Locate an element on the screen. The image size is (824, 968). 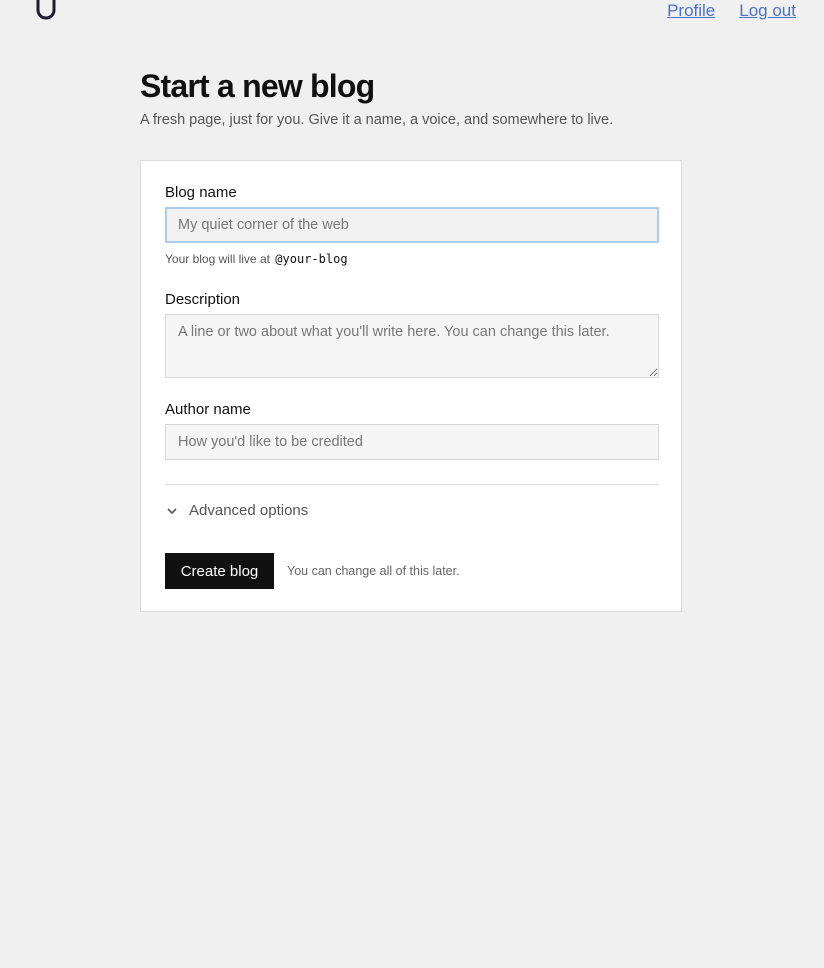
advanced-options-toggle: Advanced options is located at coordinates (236, 511).